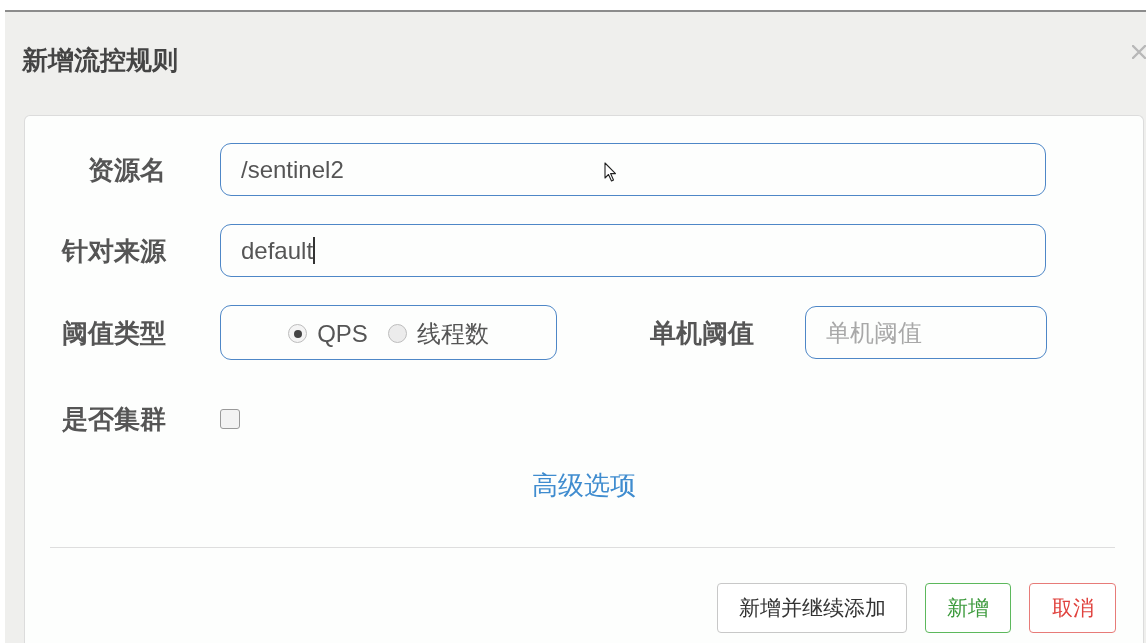 The image size is (1146, 643). Describe the element at coordinates (342, 333) in the screenshot. I see `radio-label: QPS` at that location.